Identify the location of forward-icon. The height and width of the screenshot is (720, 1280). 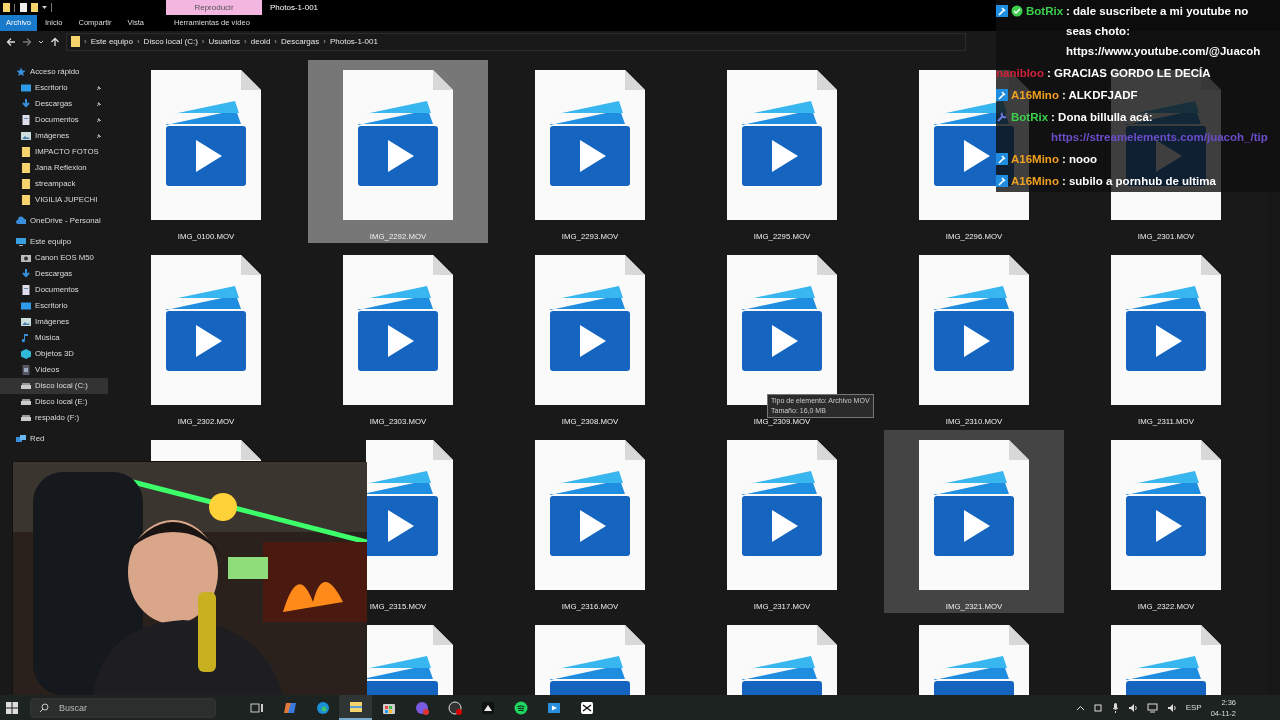
(27, 41).